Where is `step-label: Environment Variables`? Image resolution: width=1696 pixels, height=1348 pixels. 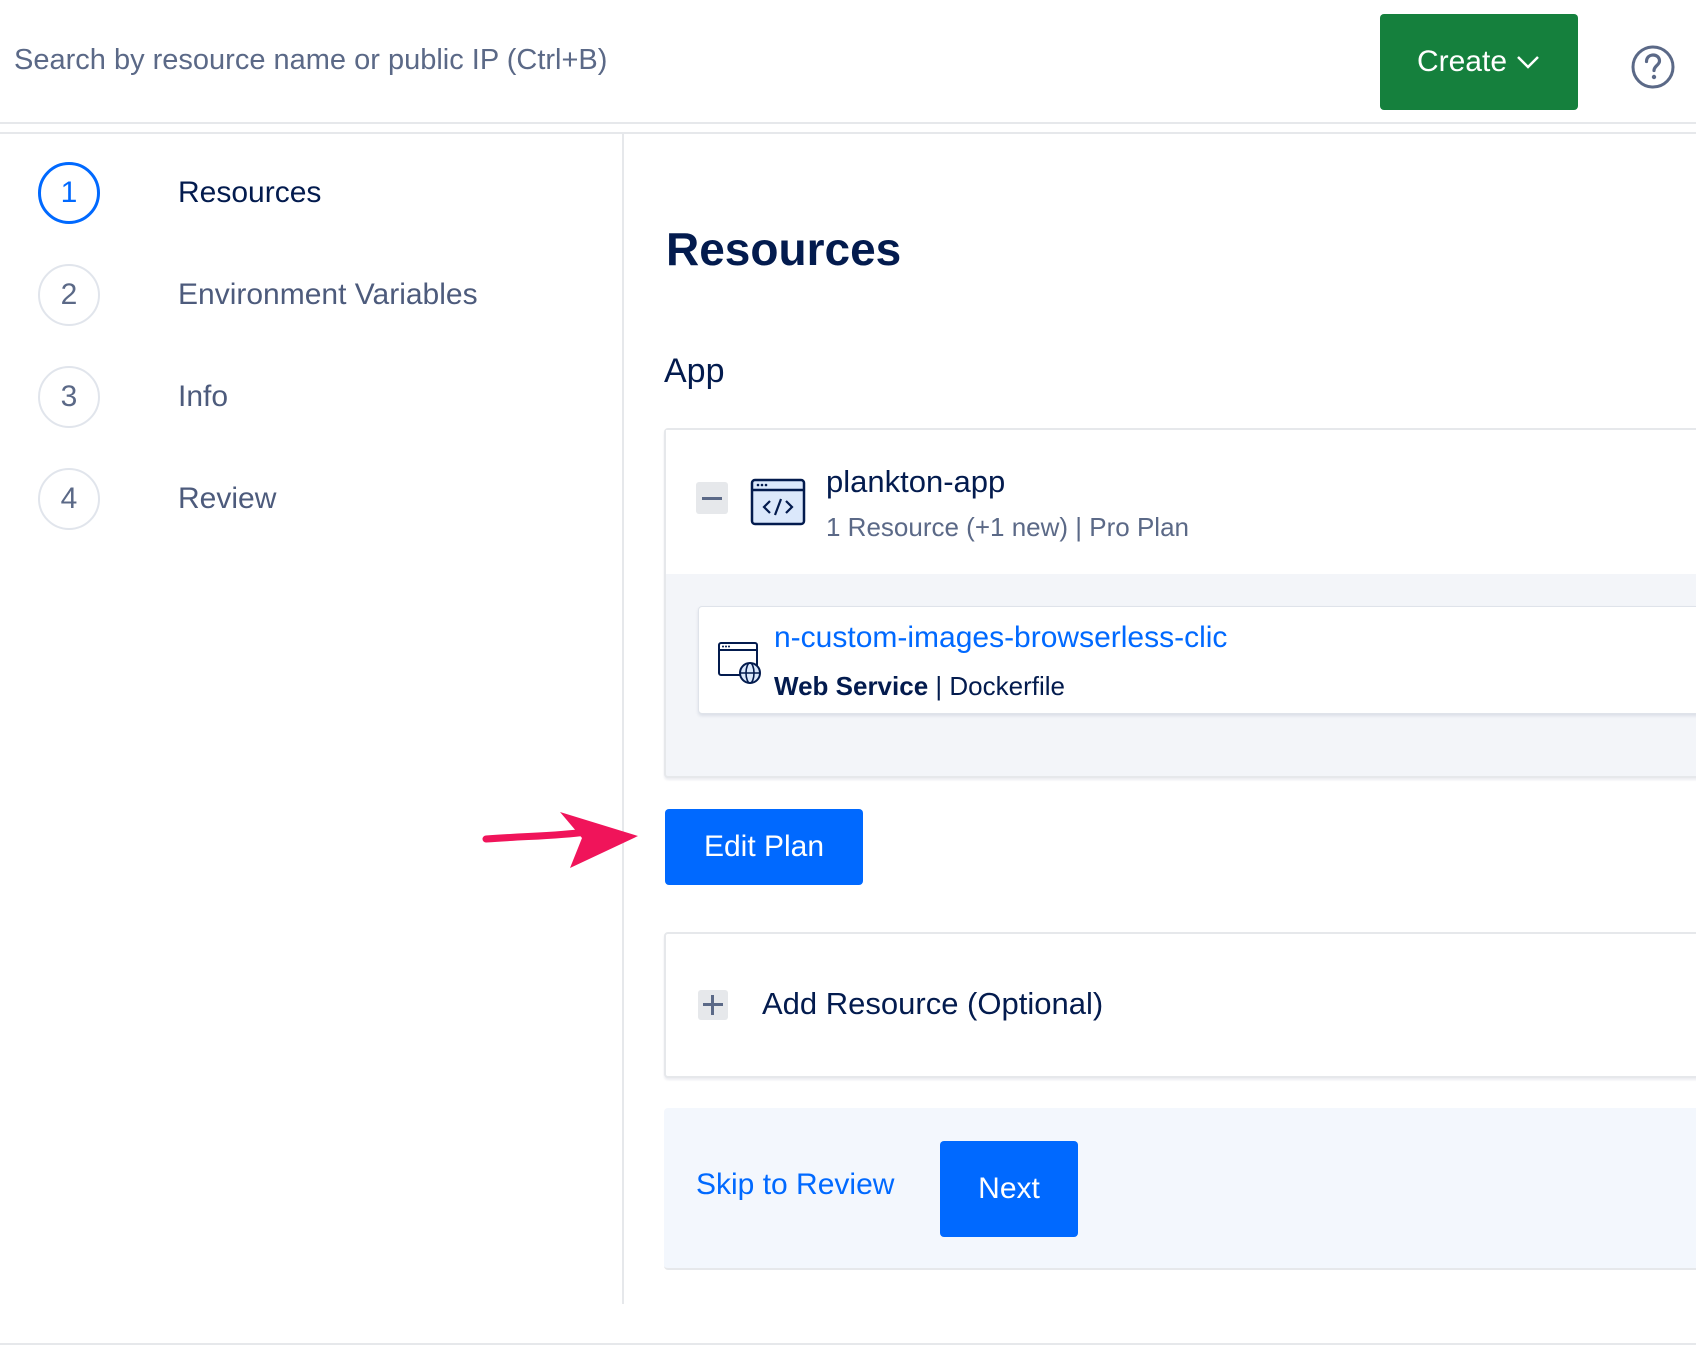 step-label: Environment Variables is located at coordinates (328, 294).